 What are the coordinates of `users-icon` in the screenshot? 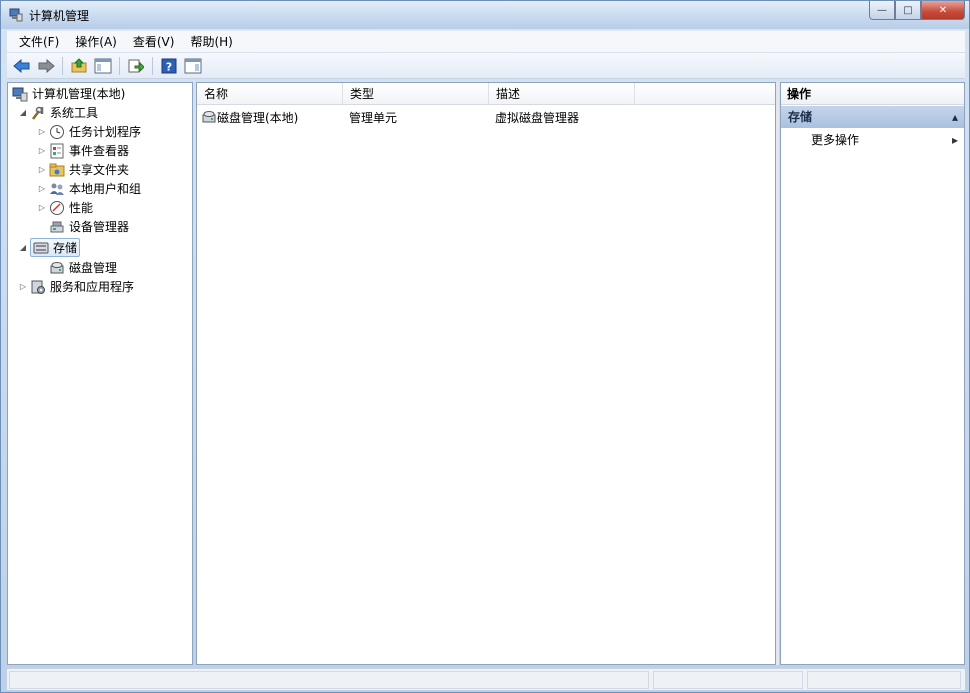 It's located at (57, 189).